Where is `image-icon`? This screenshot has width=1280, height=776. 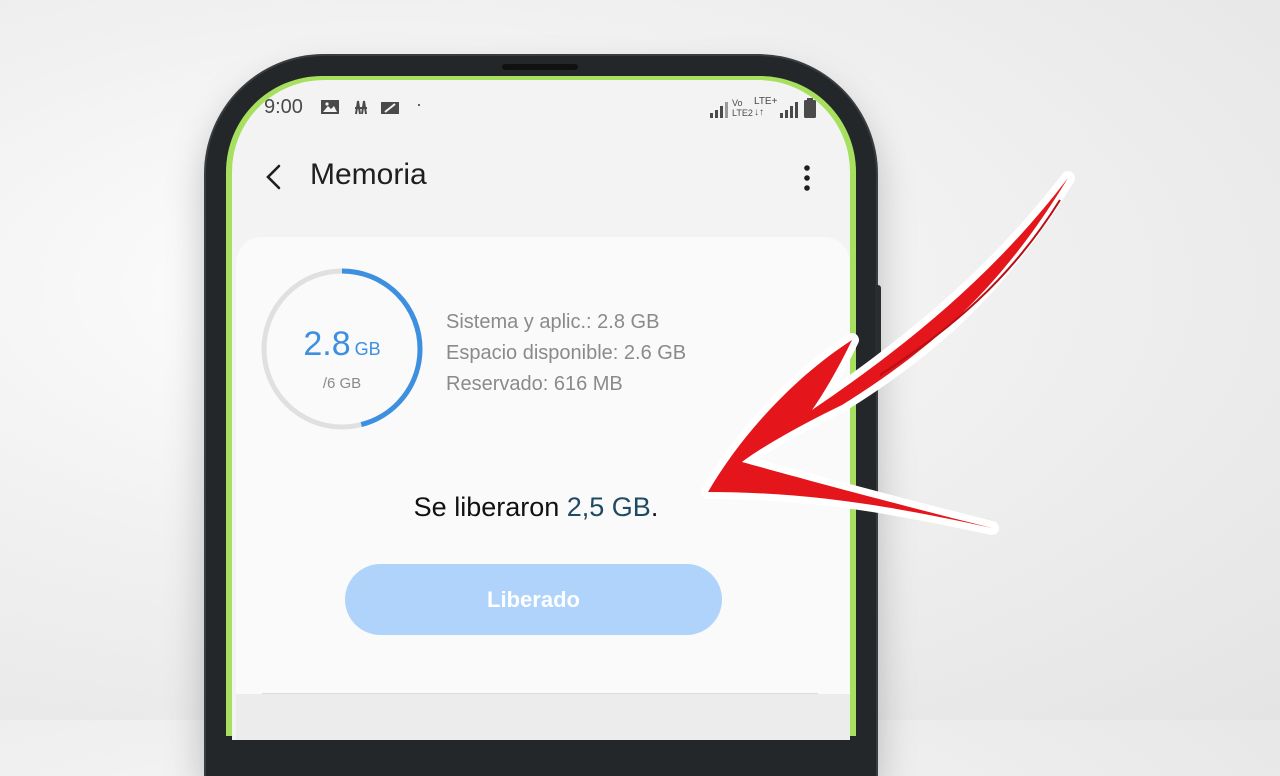 image-icon is located at coordinates (330, 107).